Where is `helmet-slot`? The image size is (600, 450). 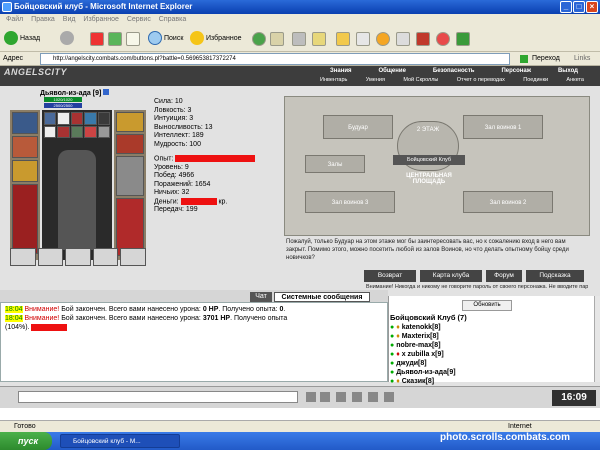 helmet-slot is located at coordinates (25, 123).